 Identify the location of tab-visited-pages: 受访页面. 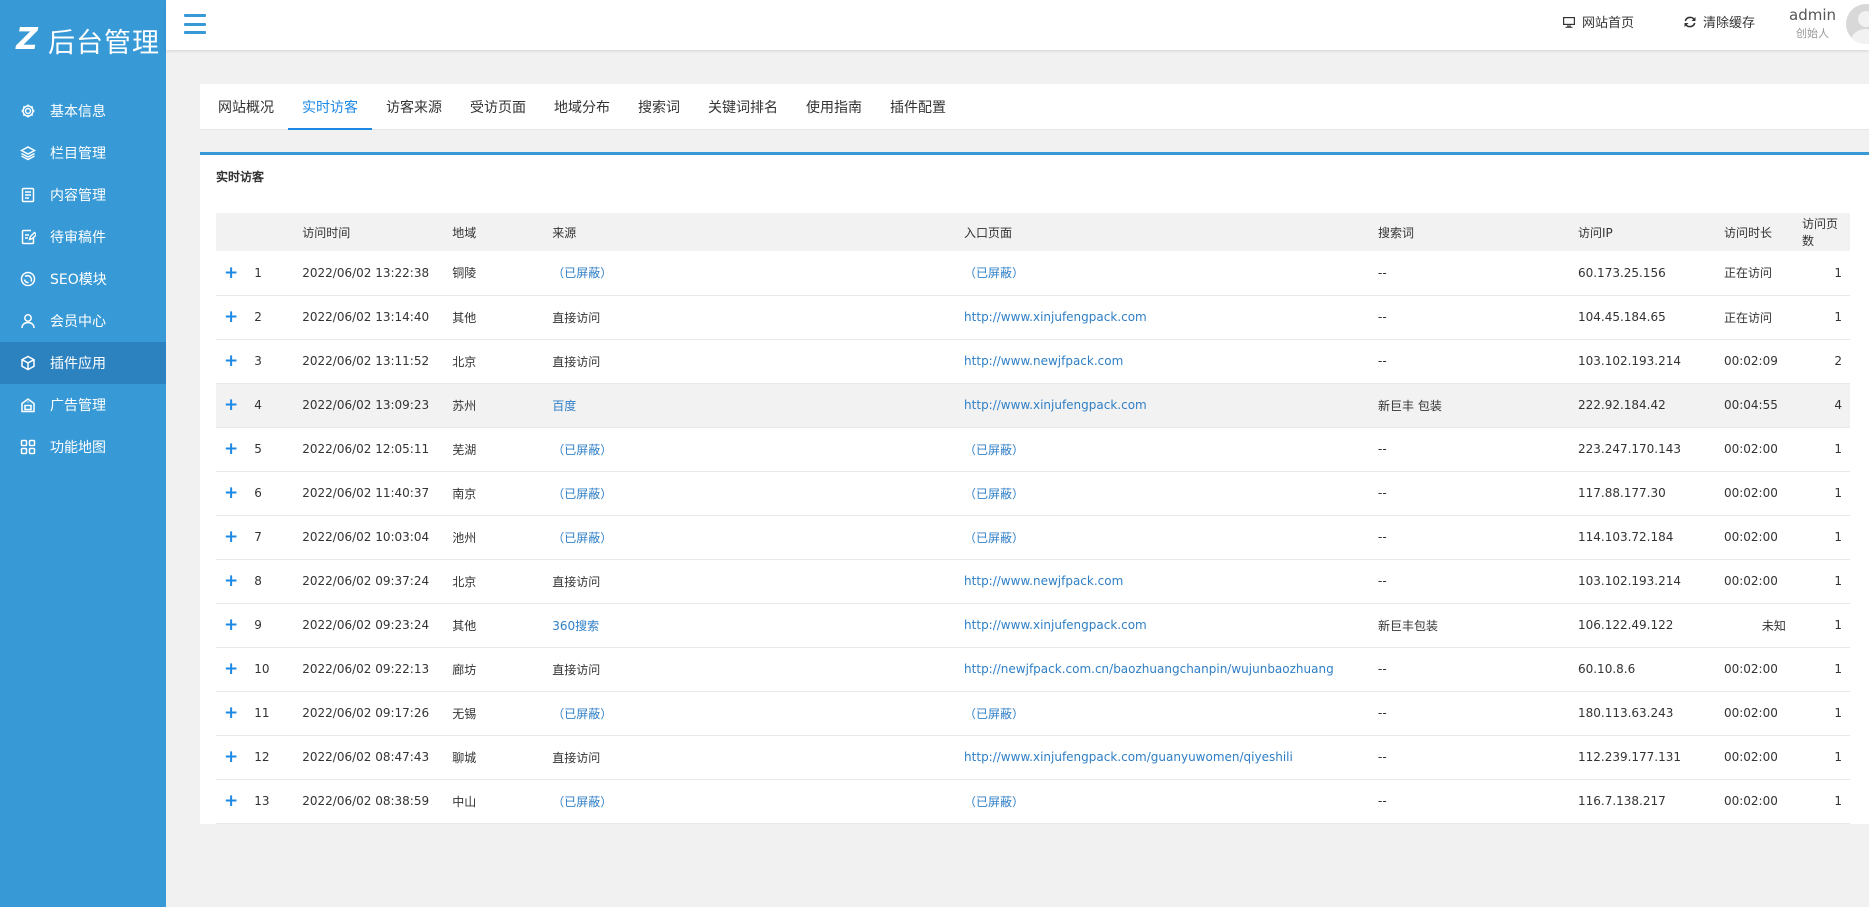
(498, 106).